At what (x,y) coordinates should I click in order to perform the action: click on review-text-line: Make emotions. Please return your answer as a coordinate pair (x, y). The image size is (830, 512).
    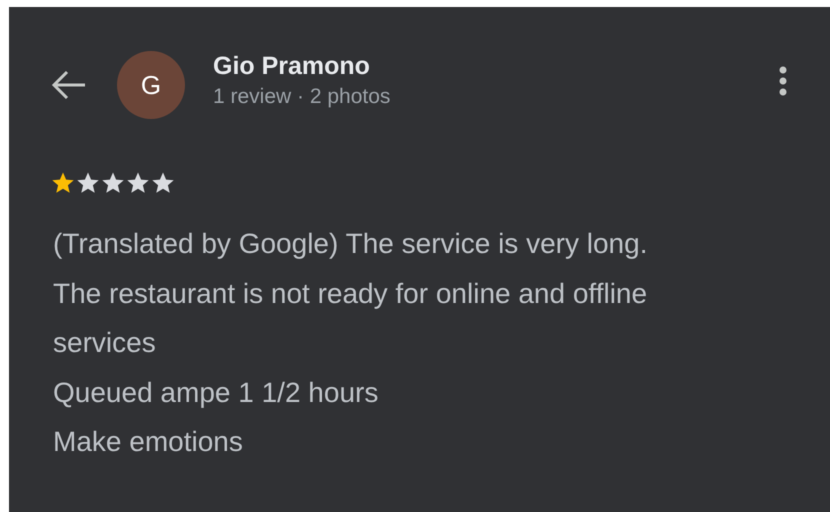
    Looking at the image, I should click on (148, 442).